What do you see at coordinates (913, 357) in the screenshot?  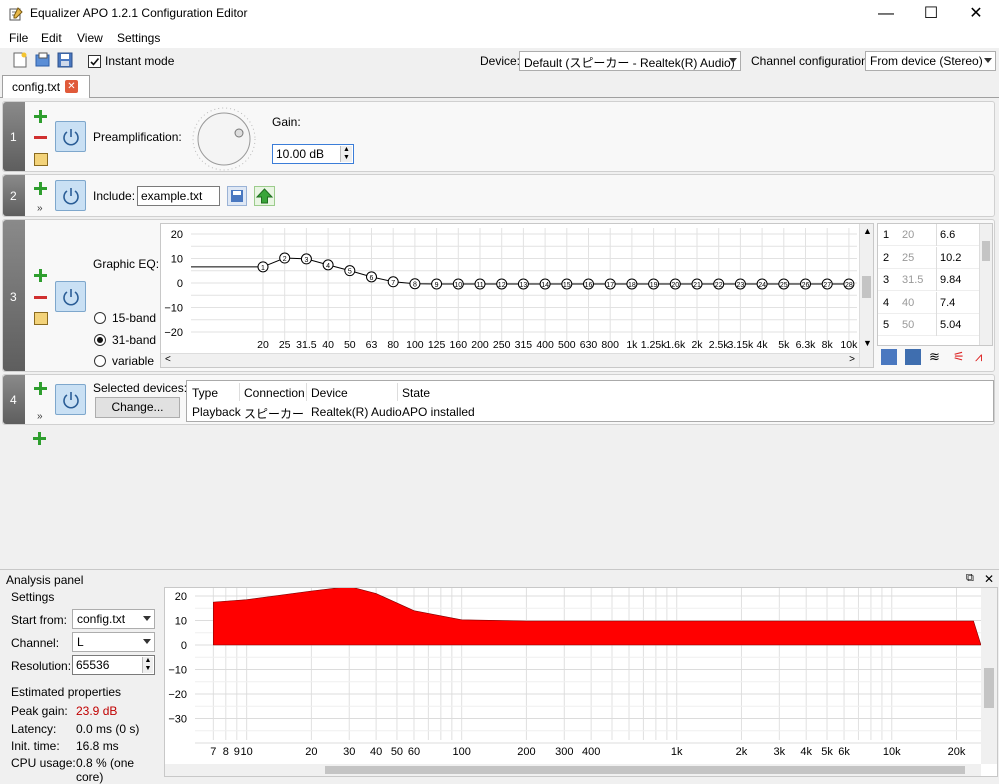 I see `export-icon` at bounding box center [913, 357].